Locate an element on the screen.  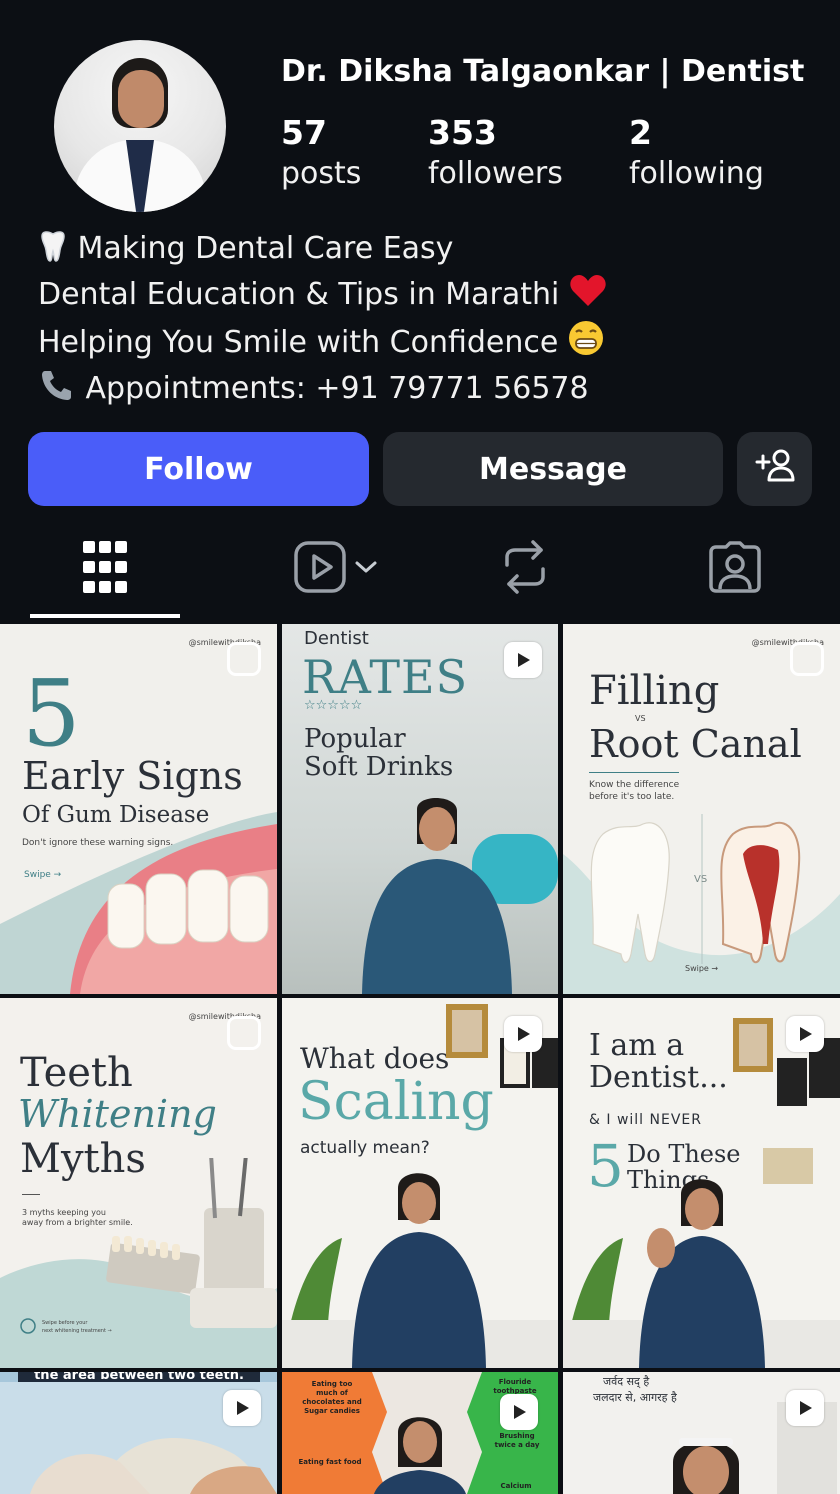
heart-icon is located at coordinates (588, 297).